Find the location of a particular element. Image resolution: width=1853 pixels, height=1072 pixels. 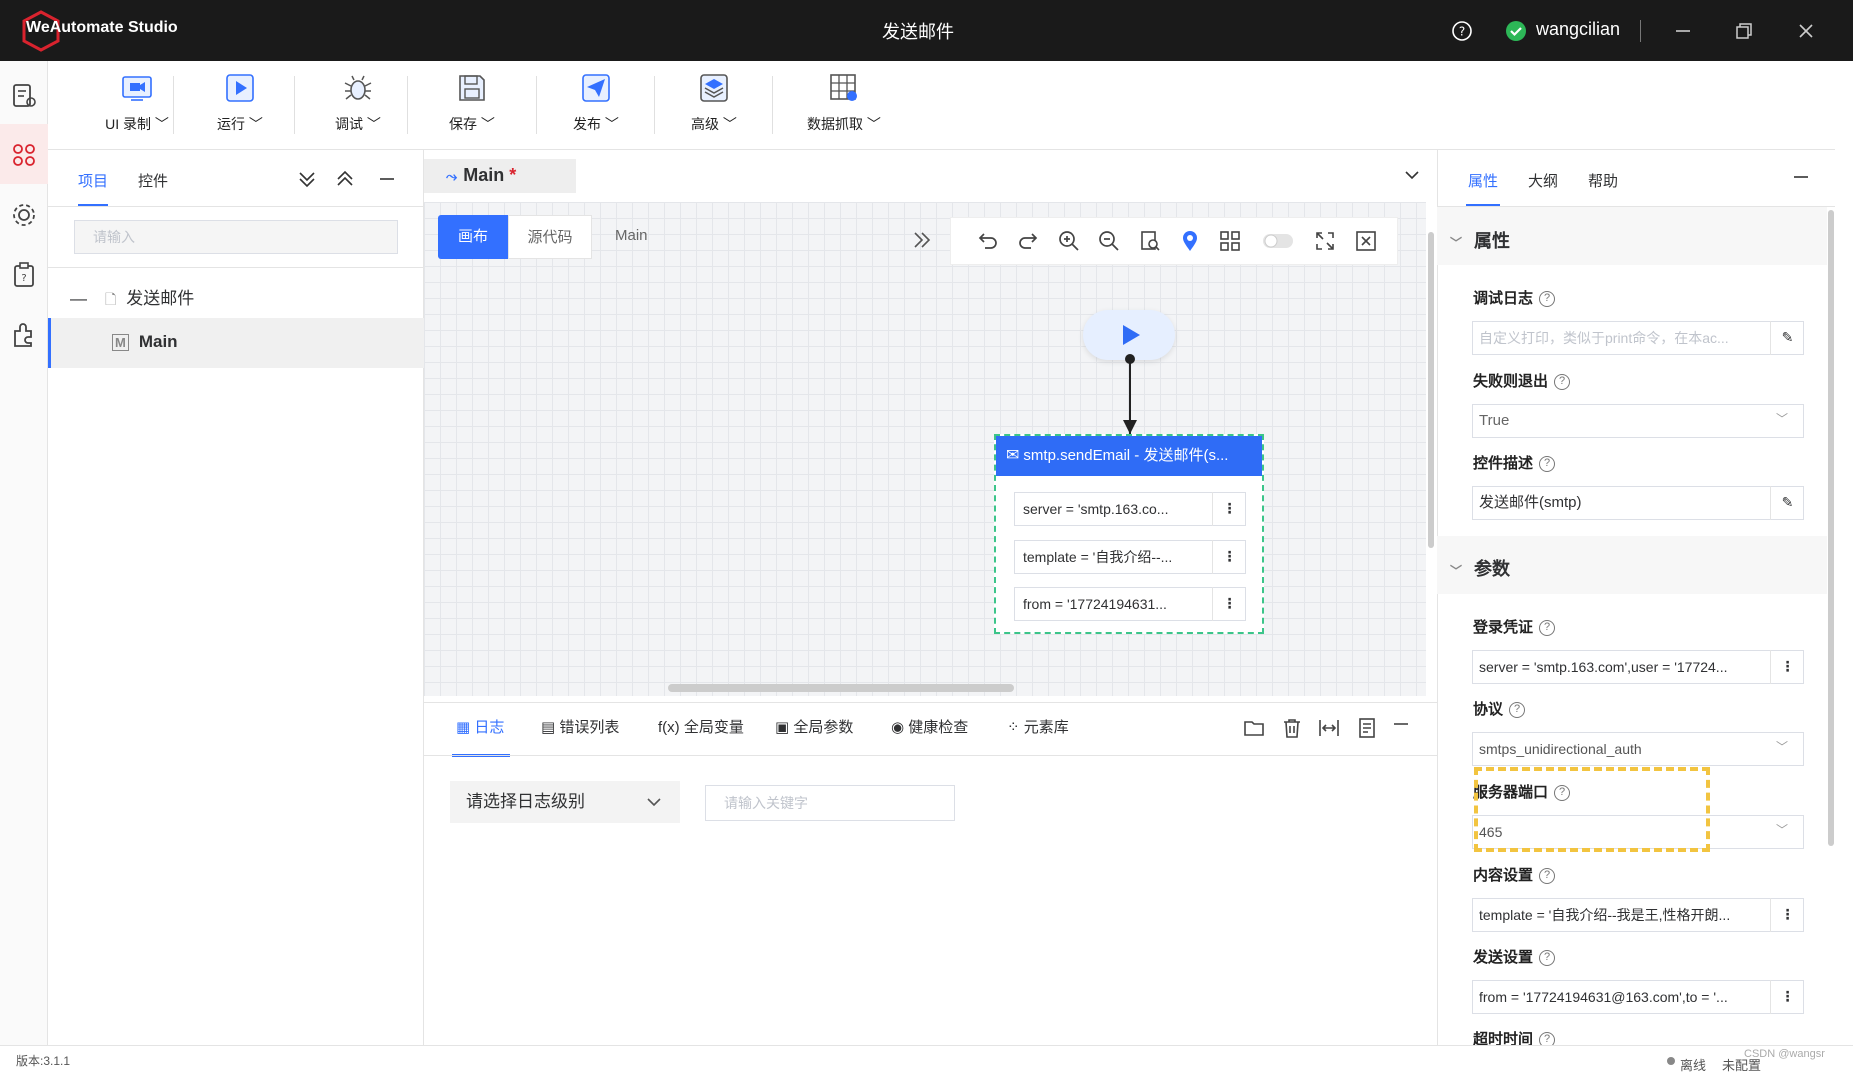

clipboard-icon: ? is located at coordinates (24, 275).